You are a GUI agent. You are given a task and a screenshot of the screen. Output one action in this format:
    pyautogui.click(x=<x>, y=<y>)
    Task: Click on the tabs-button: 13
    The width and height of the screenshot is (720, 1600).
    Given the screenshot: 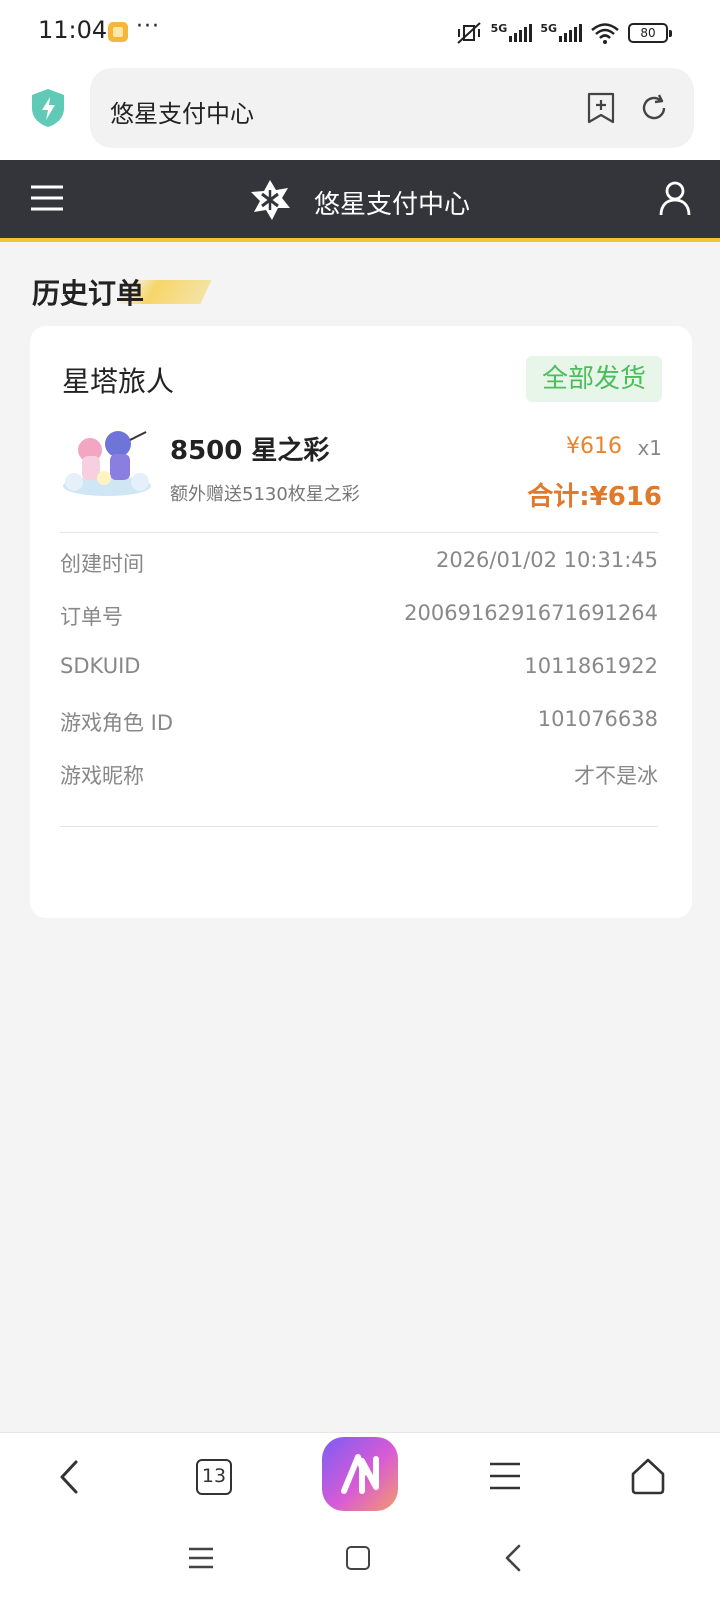 What is the action you would take?
    pyautogui.click(x=214, y=1477)
    